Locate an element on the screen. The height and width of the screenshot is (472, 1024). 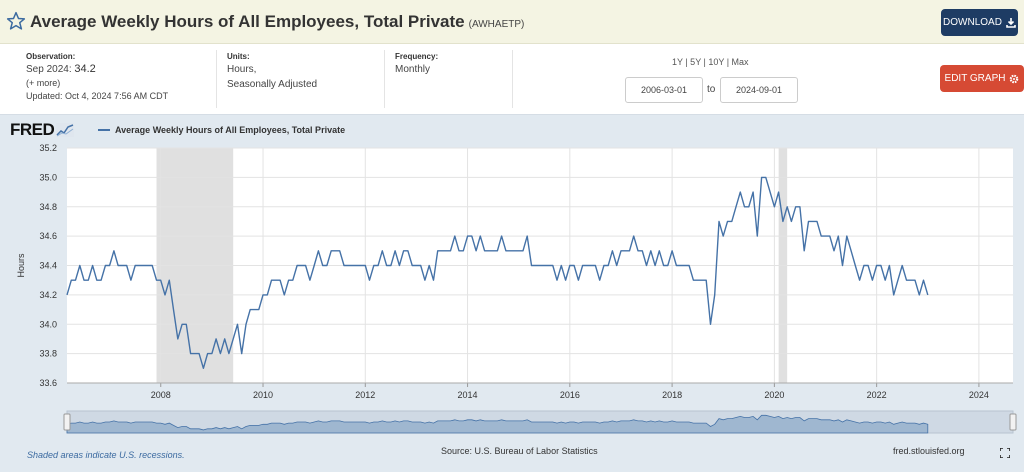
x-tick-label: 2024 is located at coordinates (979, 395).